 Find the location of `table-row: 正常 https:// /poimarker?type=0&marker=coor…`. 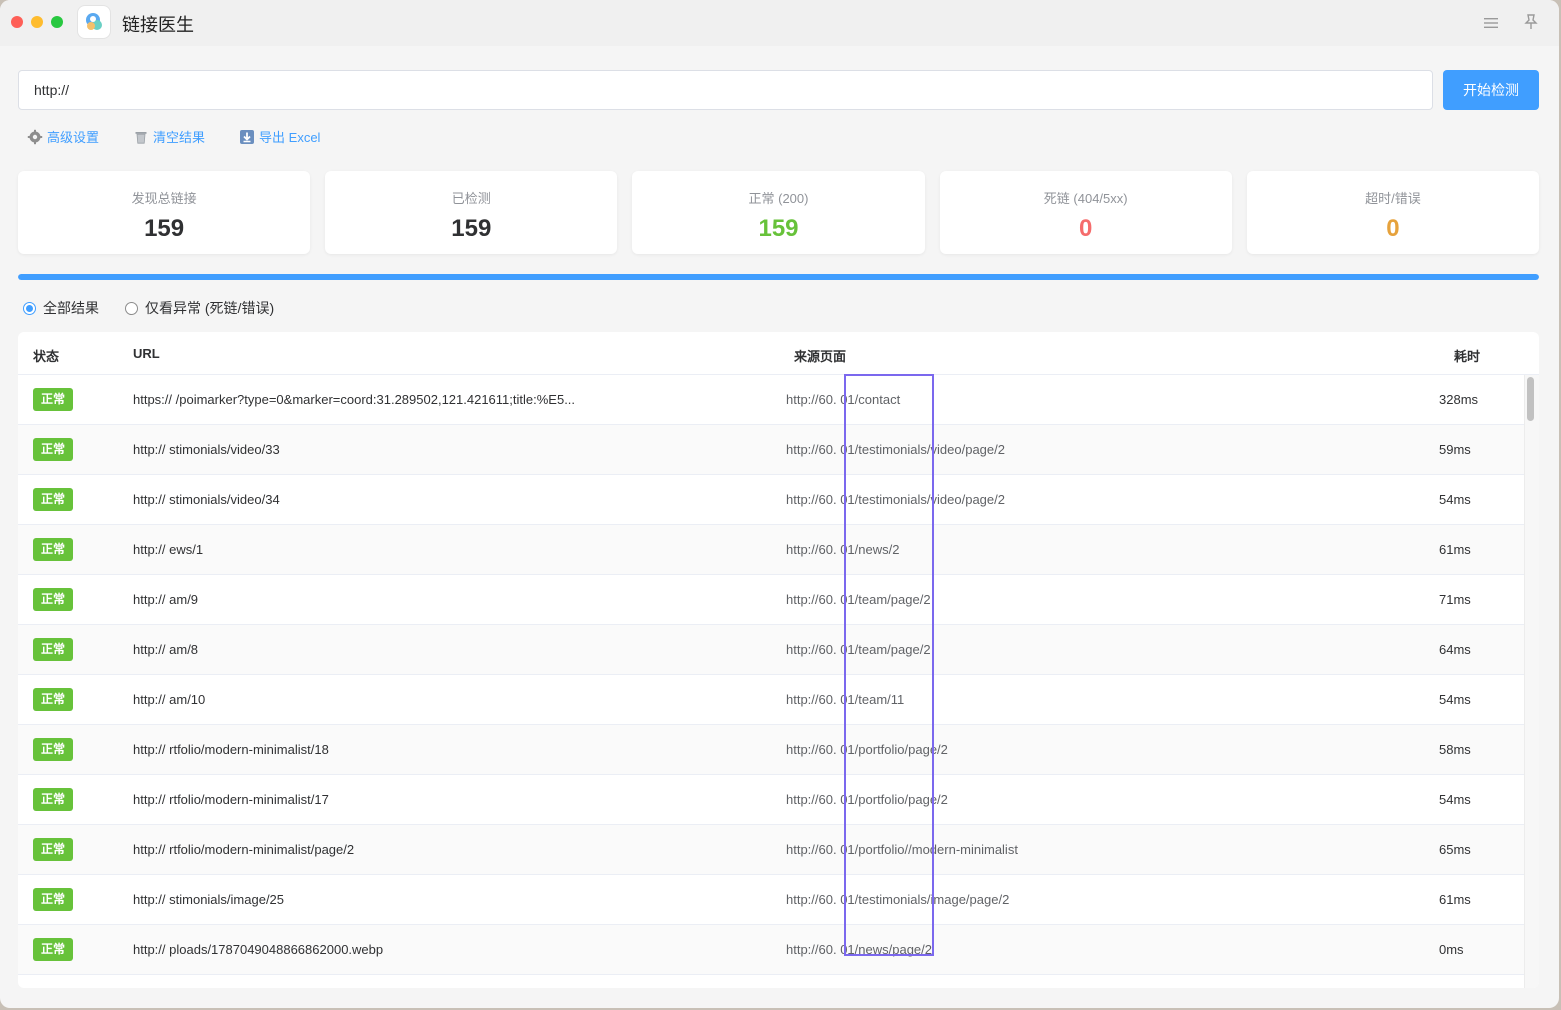

table-row: 正常 https:// /poimarker?type=0&marker=coor… is located at coordinates (771, 400).